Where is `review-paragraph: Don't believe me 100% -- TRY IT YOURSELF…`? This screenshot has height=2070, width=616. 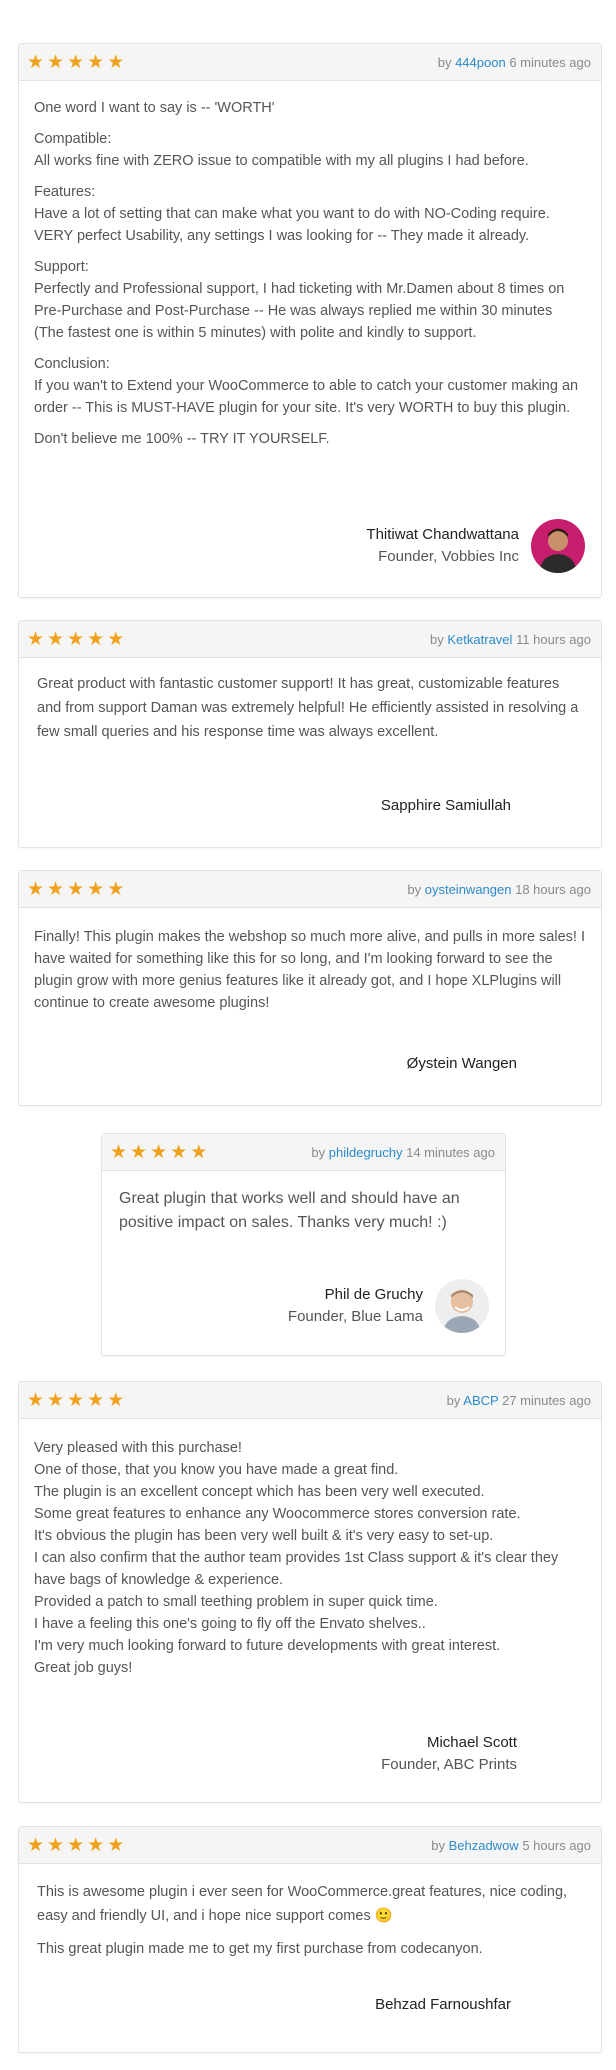 review-paragraph: Don't believe me 100% -- TRY IT YOURSELF… is located at coordinates (182, 439).